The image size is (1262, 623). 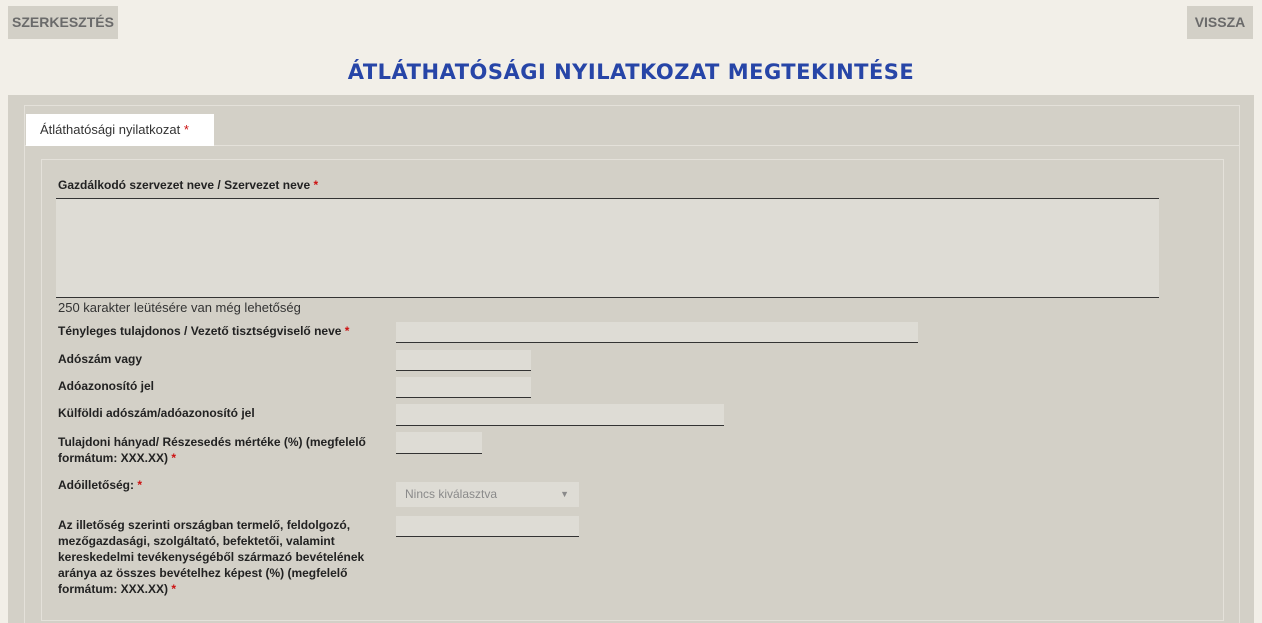 What do you see at coordinates (106, 386) in the screenshot?
I see `tax-id-label: Adóazonosító jel` at bounding box center [106, 386].